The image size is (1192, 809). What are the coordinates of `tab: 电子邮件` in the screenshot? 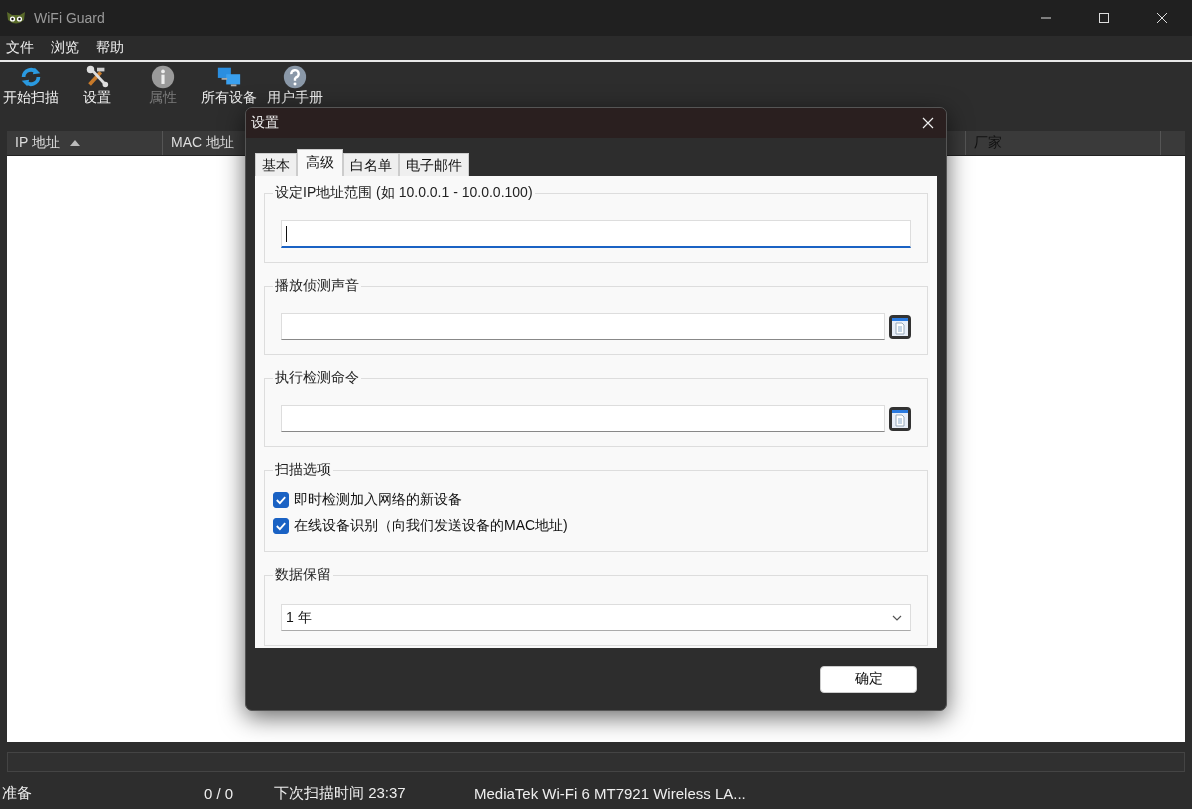 It's located at (434, 164).